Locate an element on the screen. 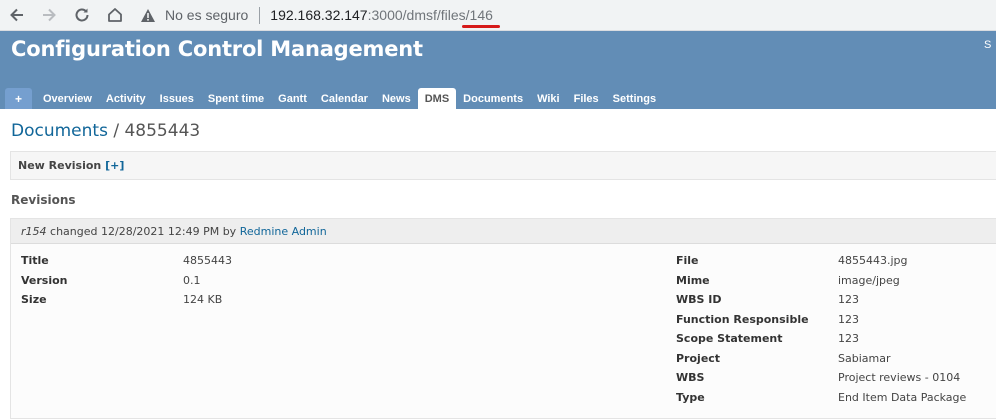  address-separator is located at coordinates (260, 15).